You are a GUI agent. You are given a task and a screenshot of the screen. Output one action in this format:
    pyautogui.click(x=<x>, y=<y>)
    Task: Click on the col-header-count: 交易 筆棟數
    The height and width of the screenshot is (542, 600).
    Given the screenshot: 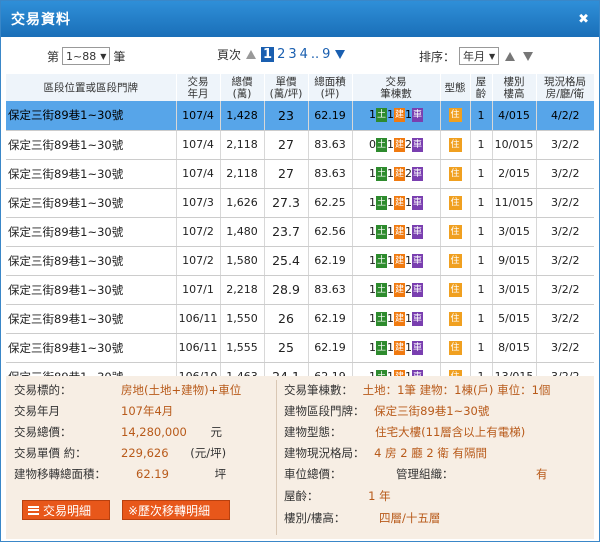 What is the action you would take?
    pyautogui.click(x=396, y=87)
    